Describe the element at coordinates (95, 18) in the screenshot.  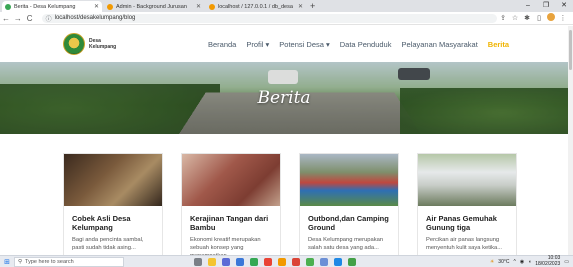
I see `url-text: localhost/desakelumpang/blog` at that location.